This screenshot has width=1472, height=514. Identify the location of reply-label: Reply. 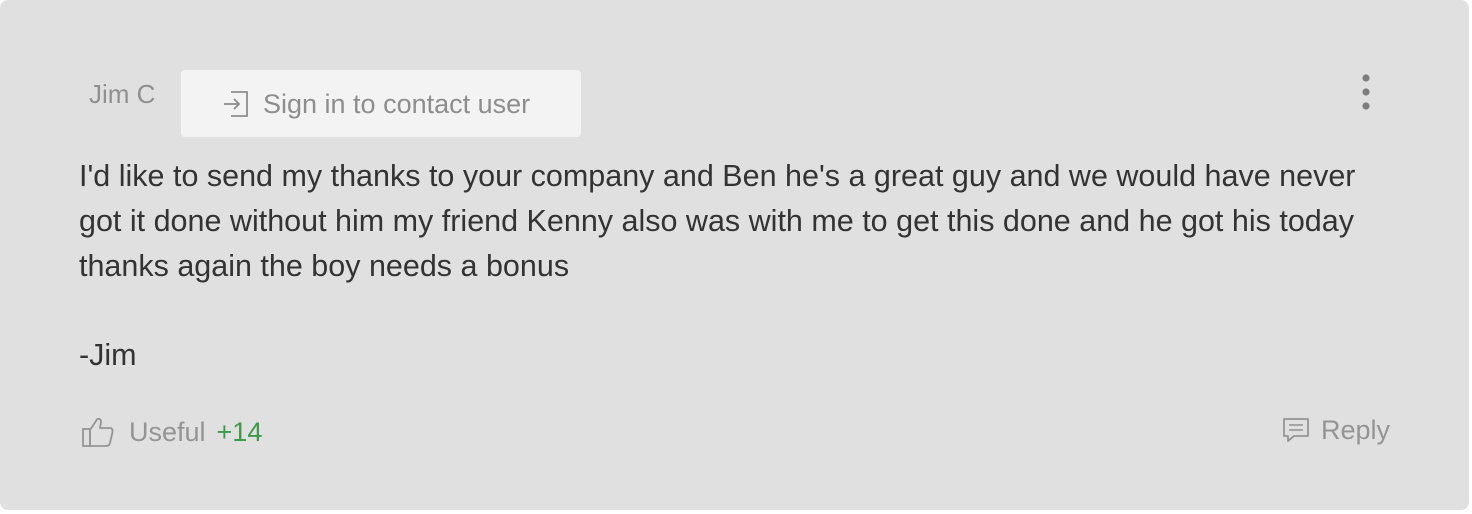
(1356, 429).